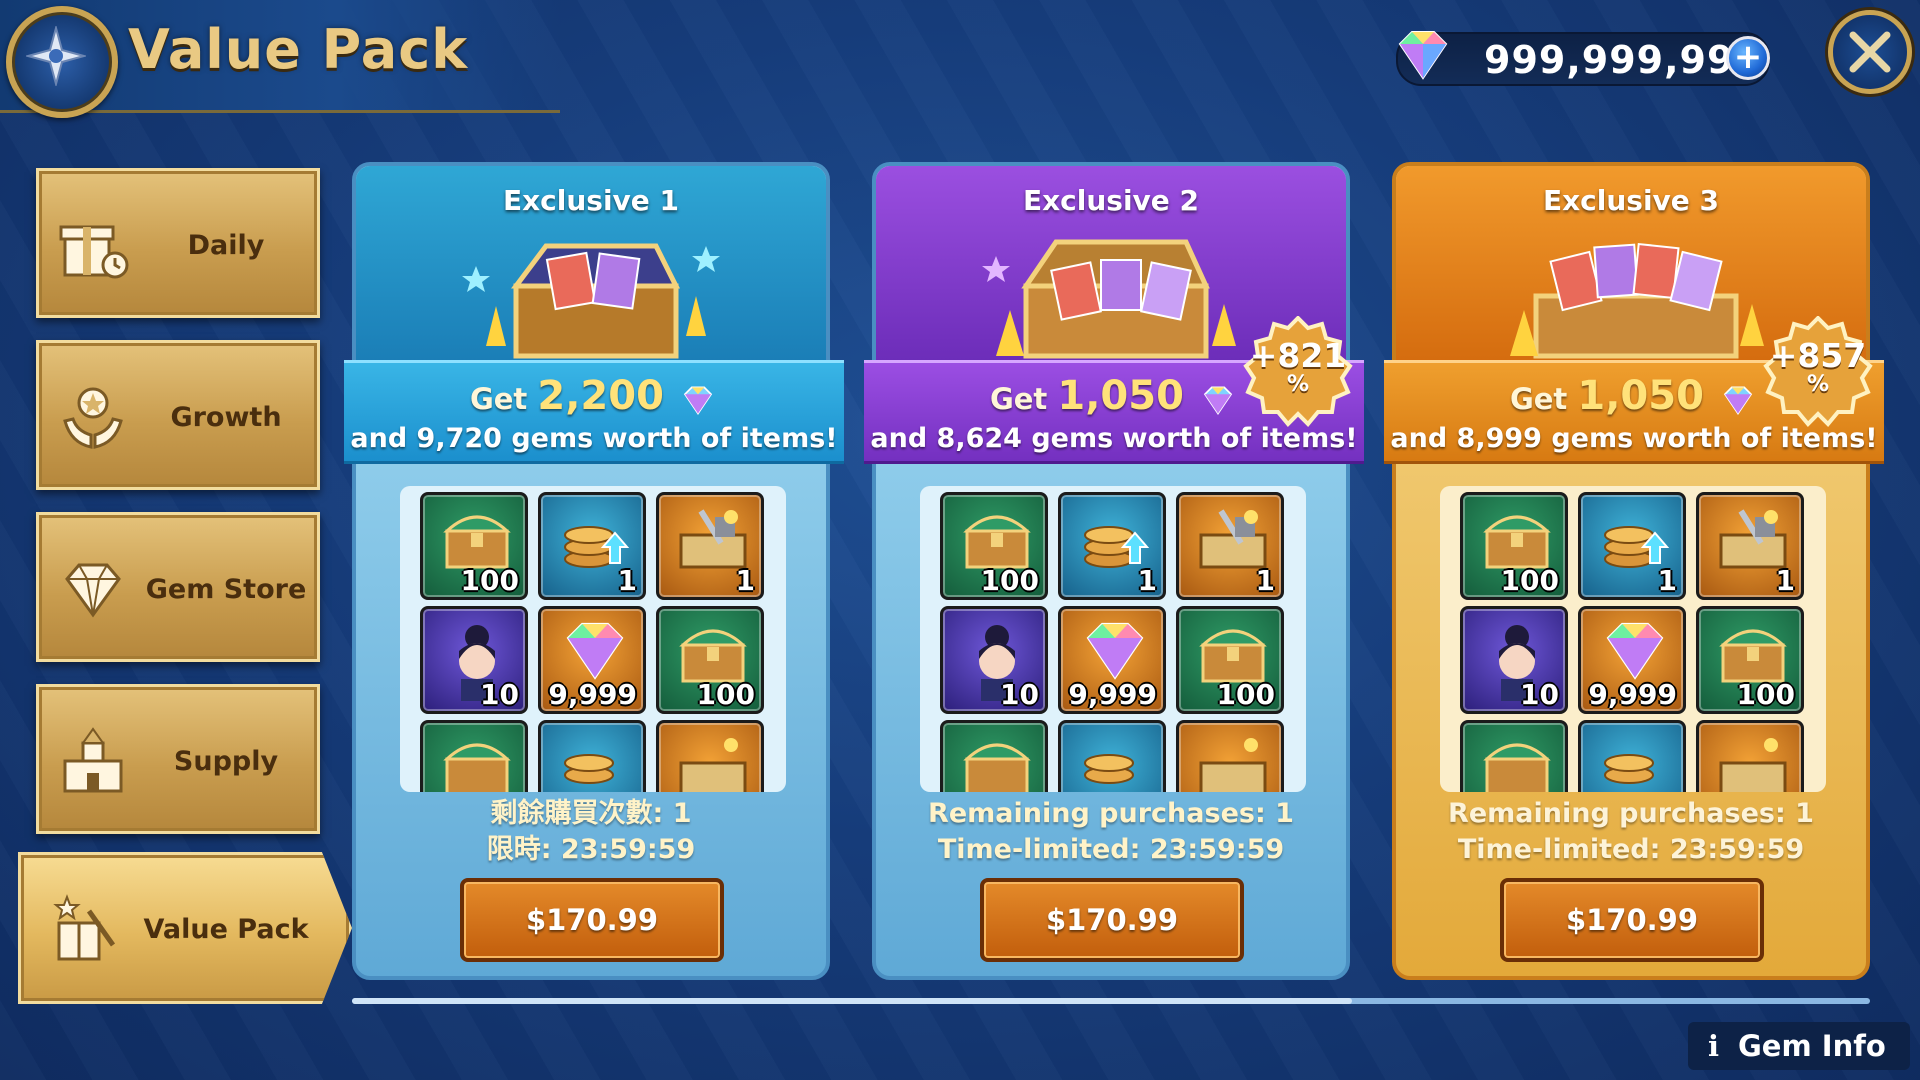  Describe the element at coordinates (1818, 355) in the screenshot. I see `bonus-value: +857` at that location.